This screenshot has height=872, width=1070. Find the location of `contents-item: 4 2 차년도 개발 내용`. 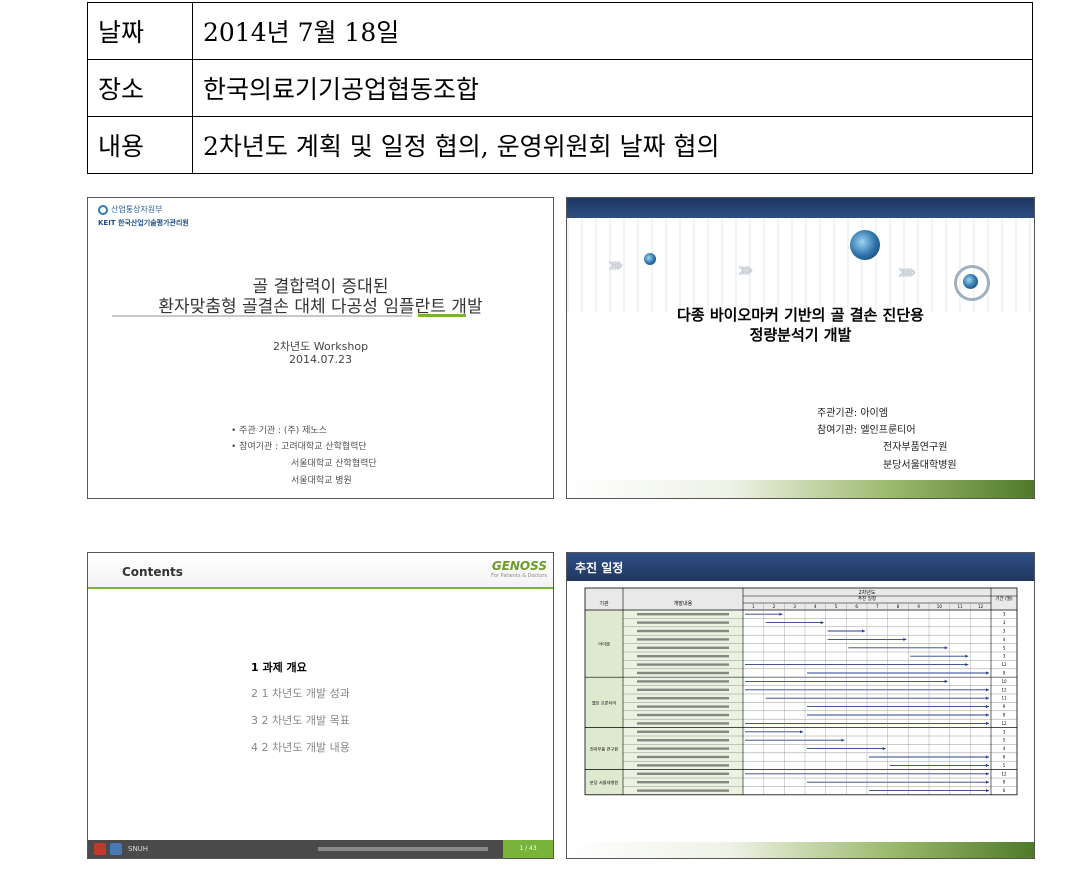

contents-item: 4 2 차년도 개발 내용 is located at coordinates (300, 747).